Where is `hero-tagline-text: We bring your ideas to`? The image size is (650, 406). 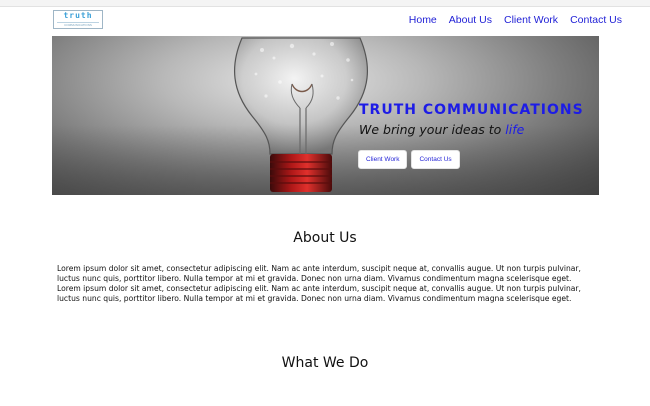 hero-tagline-text: We bring your ideas to is located at coordinates (432, 129).